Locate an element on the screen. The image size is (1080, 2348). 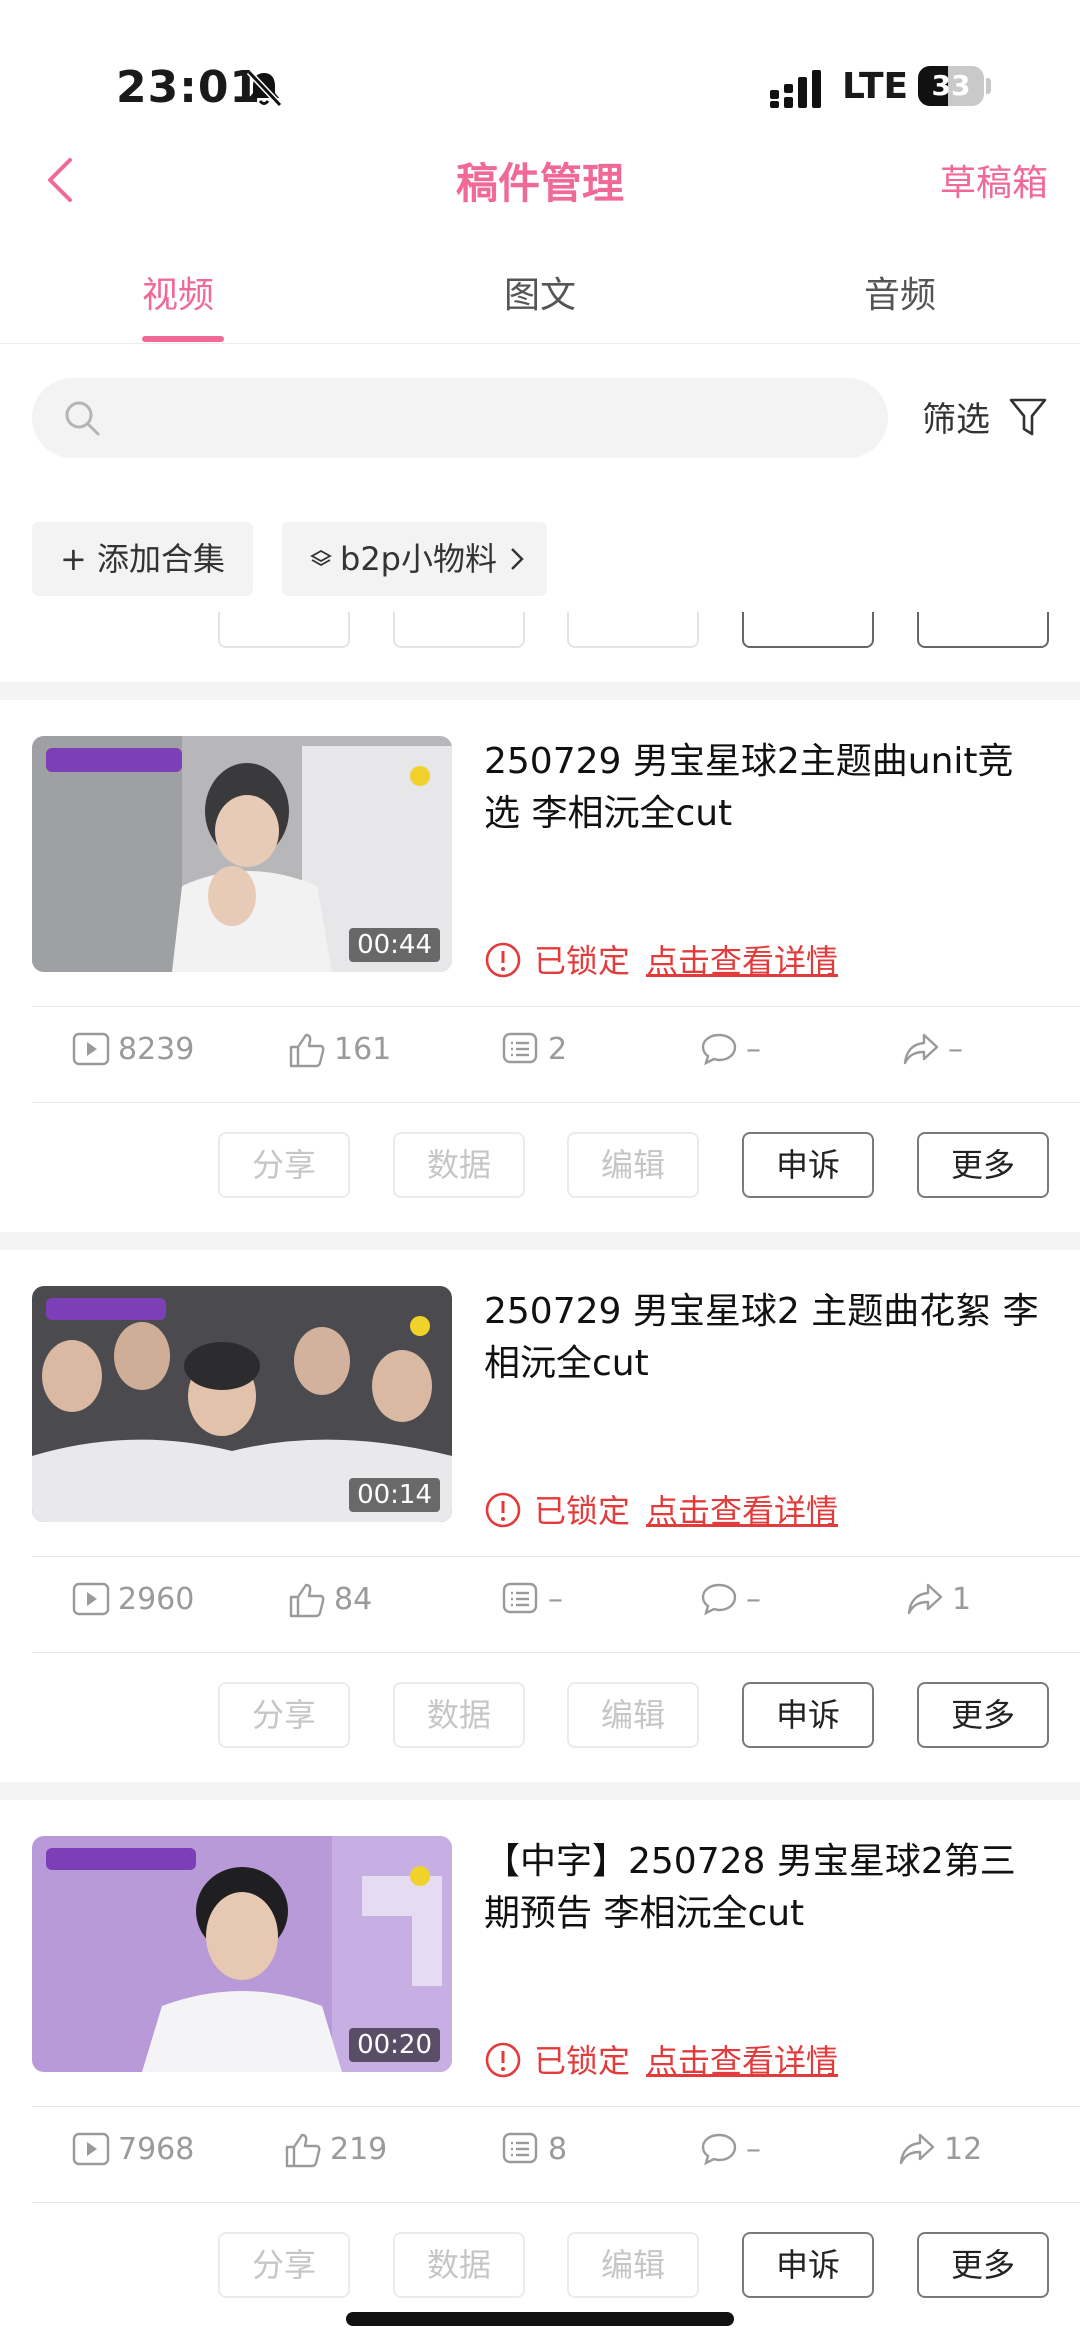
tab-video: 视频 is located at coordinates (178, 292).